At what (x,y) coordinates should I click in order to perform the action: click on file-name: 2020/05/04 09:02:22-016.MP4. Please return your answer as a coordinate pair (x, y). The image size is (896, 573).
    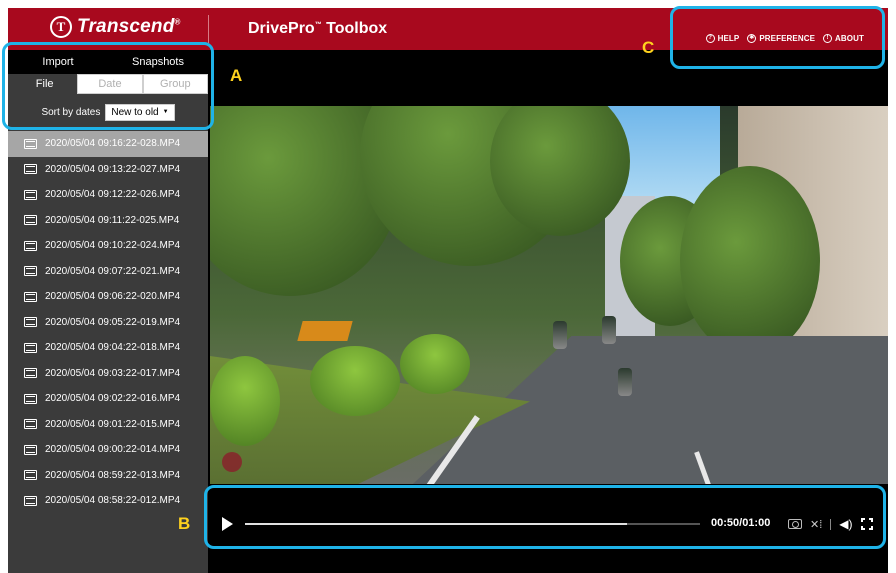
    Looking at the image, I should click on (113, 399).